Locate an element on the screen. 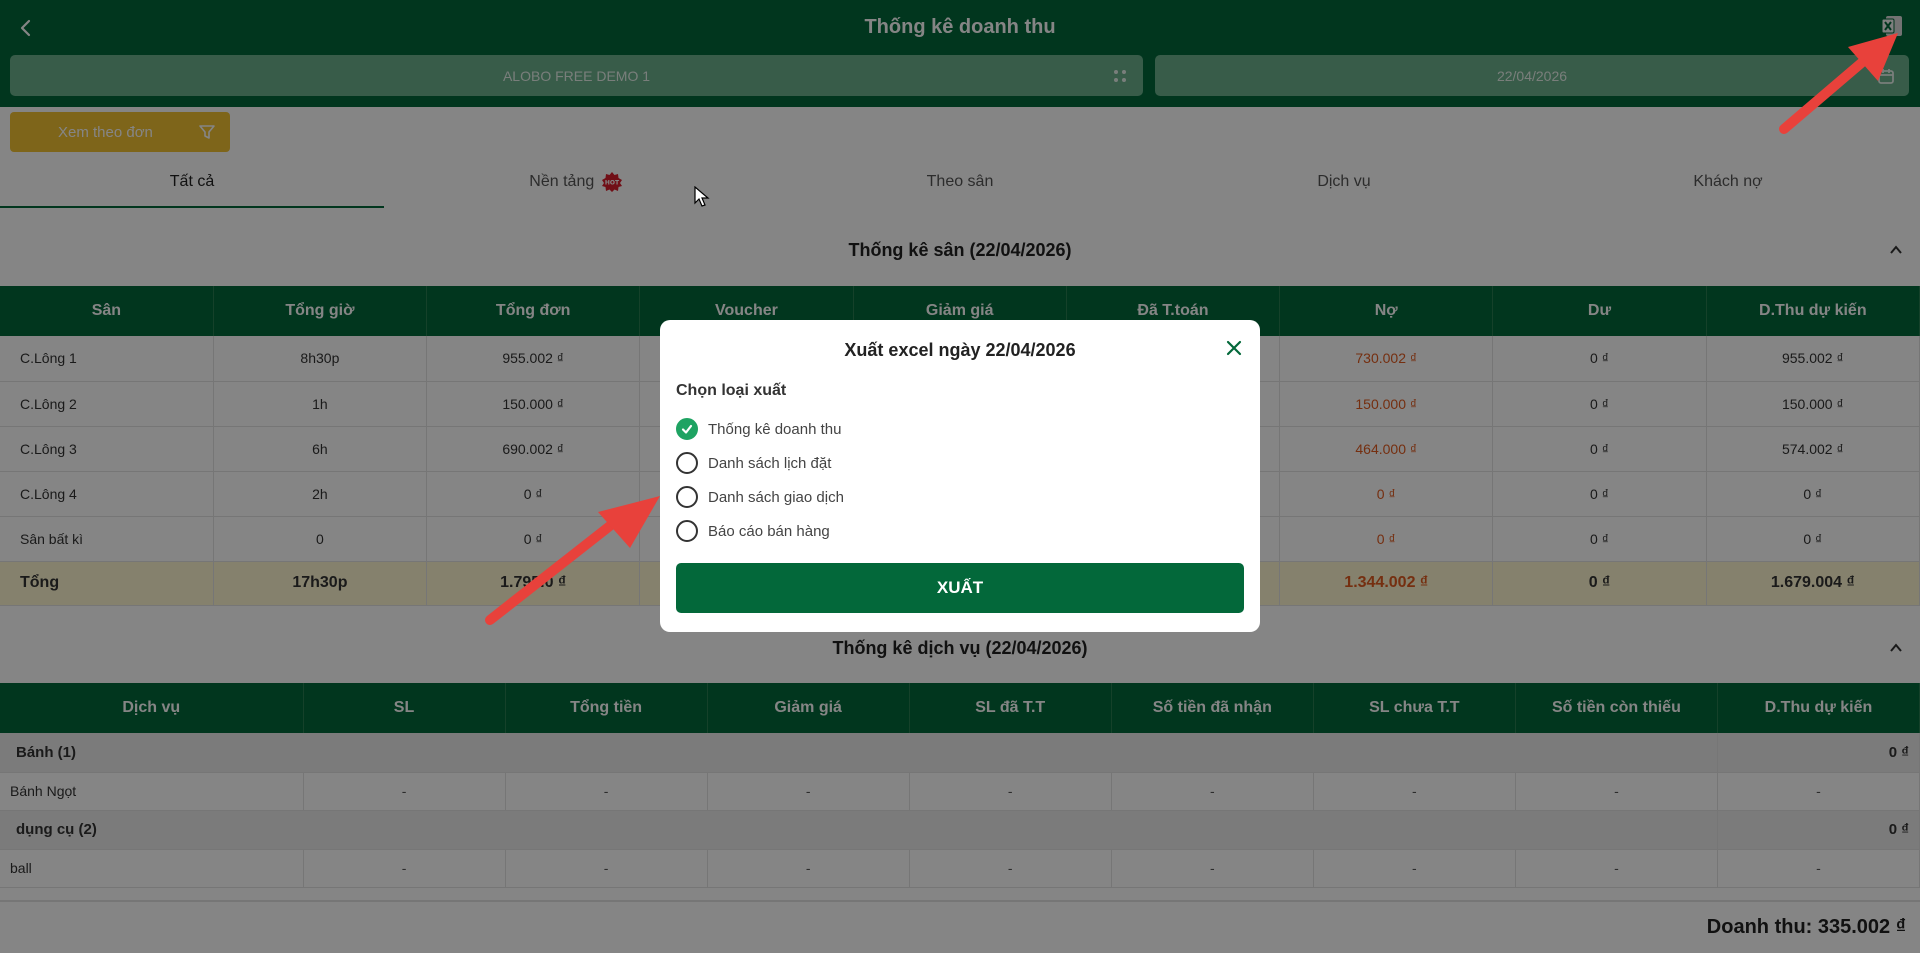 The height and width of the screenshot is (953, 1920). check-icon is located at coordinates (687, 429).